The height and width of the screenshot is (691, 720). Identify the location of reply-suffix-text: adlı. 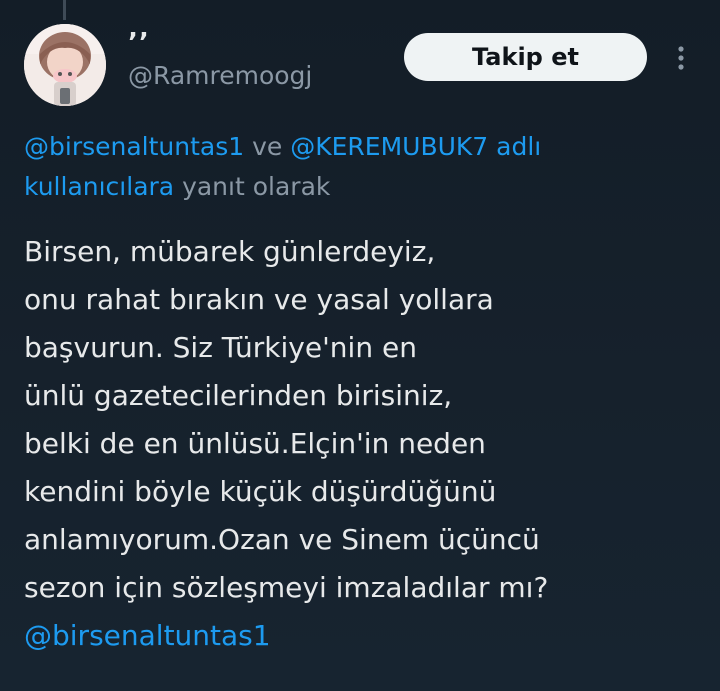
(514, 146).